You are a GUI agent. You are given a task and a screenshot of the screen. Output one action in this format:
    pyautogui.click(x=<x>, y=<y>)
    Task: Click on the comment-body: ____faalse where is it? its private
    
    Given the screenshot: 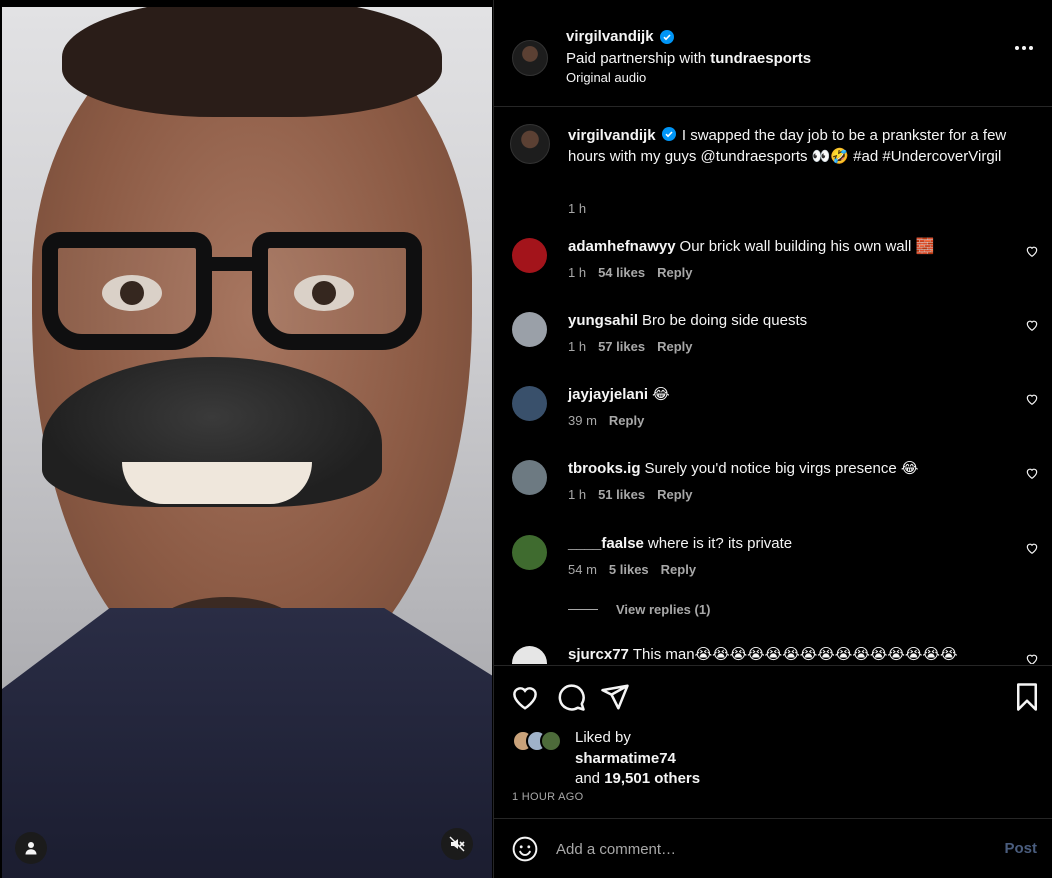 What is the action you would take?
    pyautogui.click(x=788, y=544)
    